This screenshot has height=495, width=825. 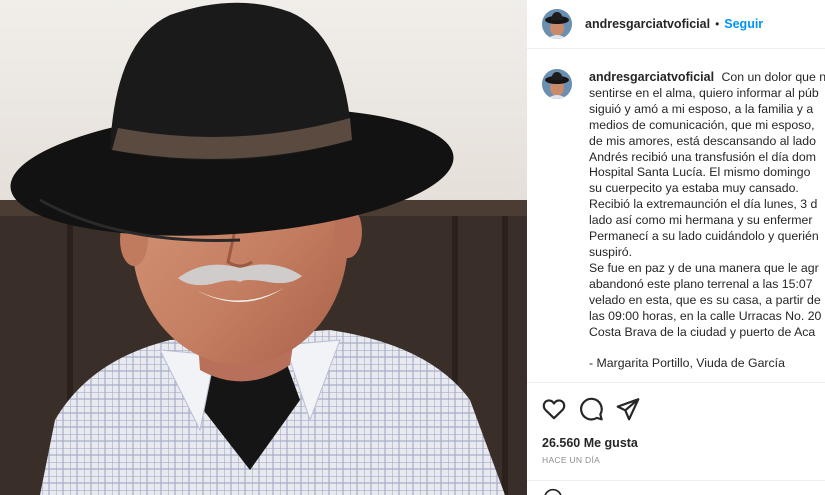 I want to click on likes-count: 26.560 Me gusta, so click(x=590, y=443).